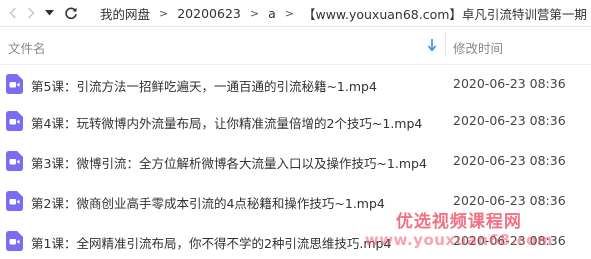 The height and width of the screenshot is (259, 591). I want to click on chevron-left-icon, so click(13, 13).